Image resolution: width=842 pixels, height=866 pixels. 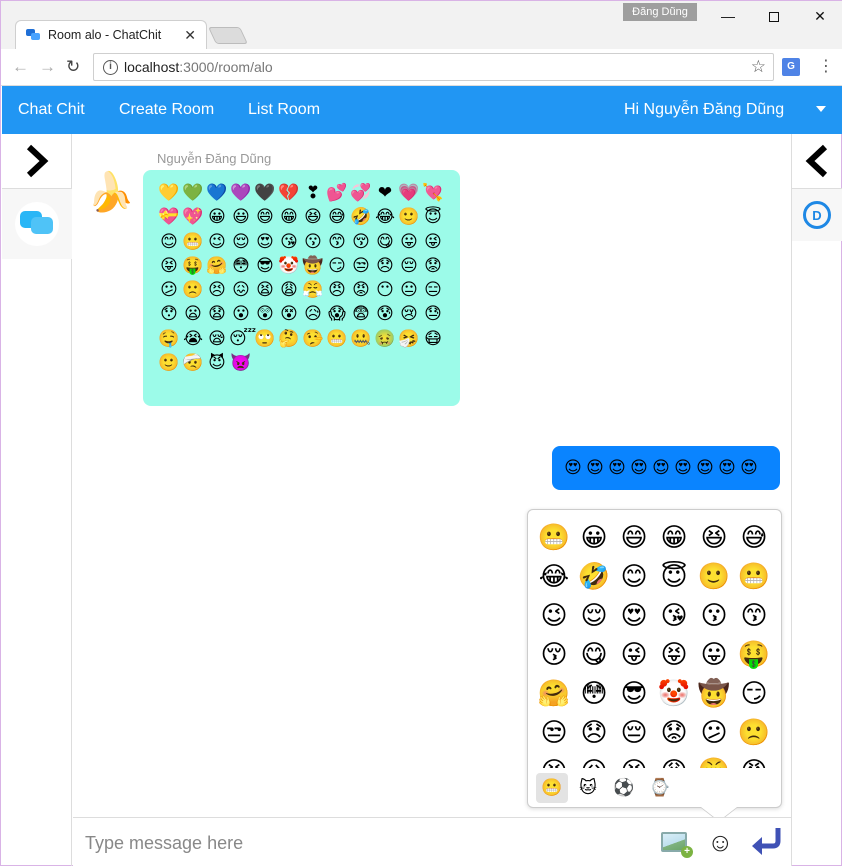 What do you see at coordinates (674, 537) in the screenshot?
I see `picker-emoji: 😁` at bounding box center [674, 537].